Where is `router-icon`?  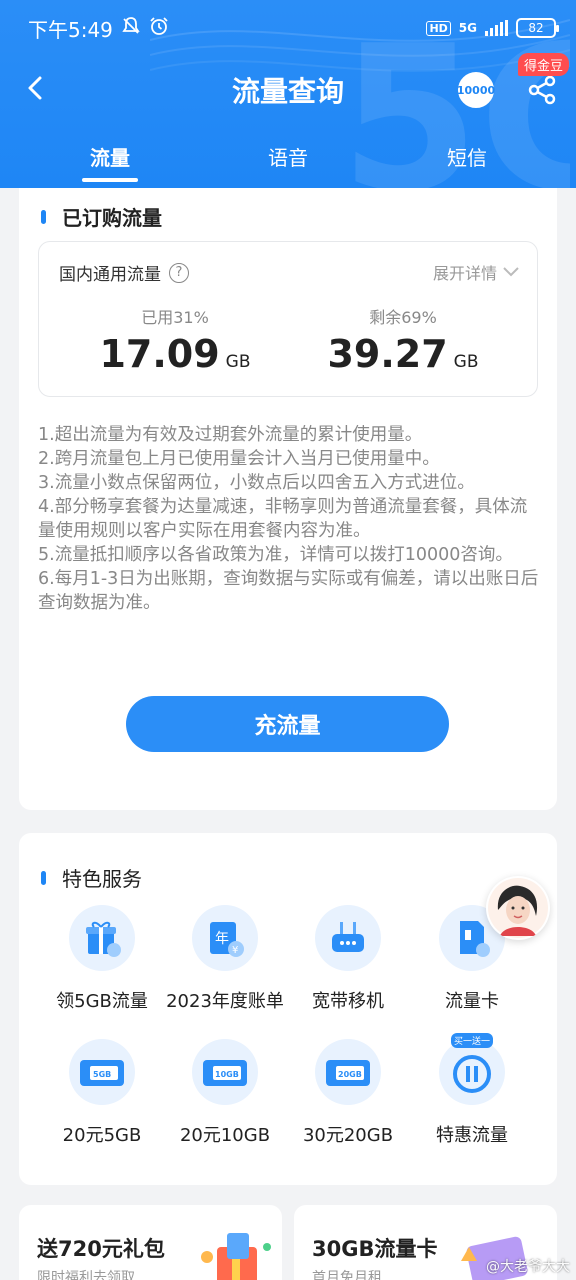 router-icon is located at coordinates (348, 938).